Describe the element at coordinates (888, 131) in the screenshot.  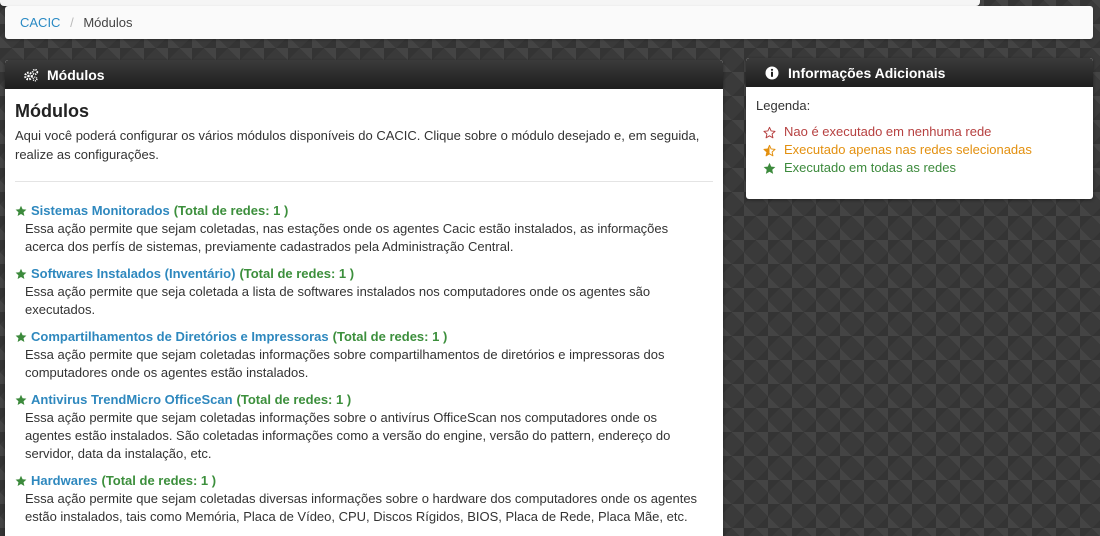
I see `legend-text-none: Nao é executado em nenhuma rede` at that location.